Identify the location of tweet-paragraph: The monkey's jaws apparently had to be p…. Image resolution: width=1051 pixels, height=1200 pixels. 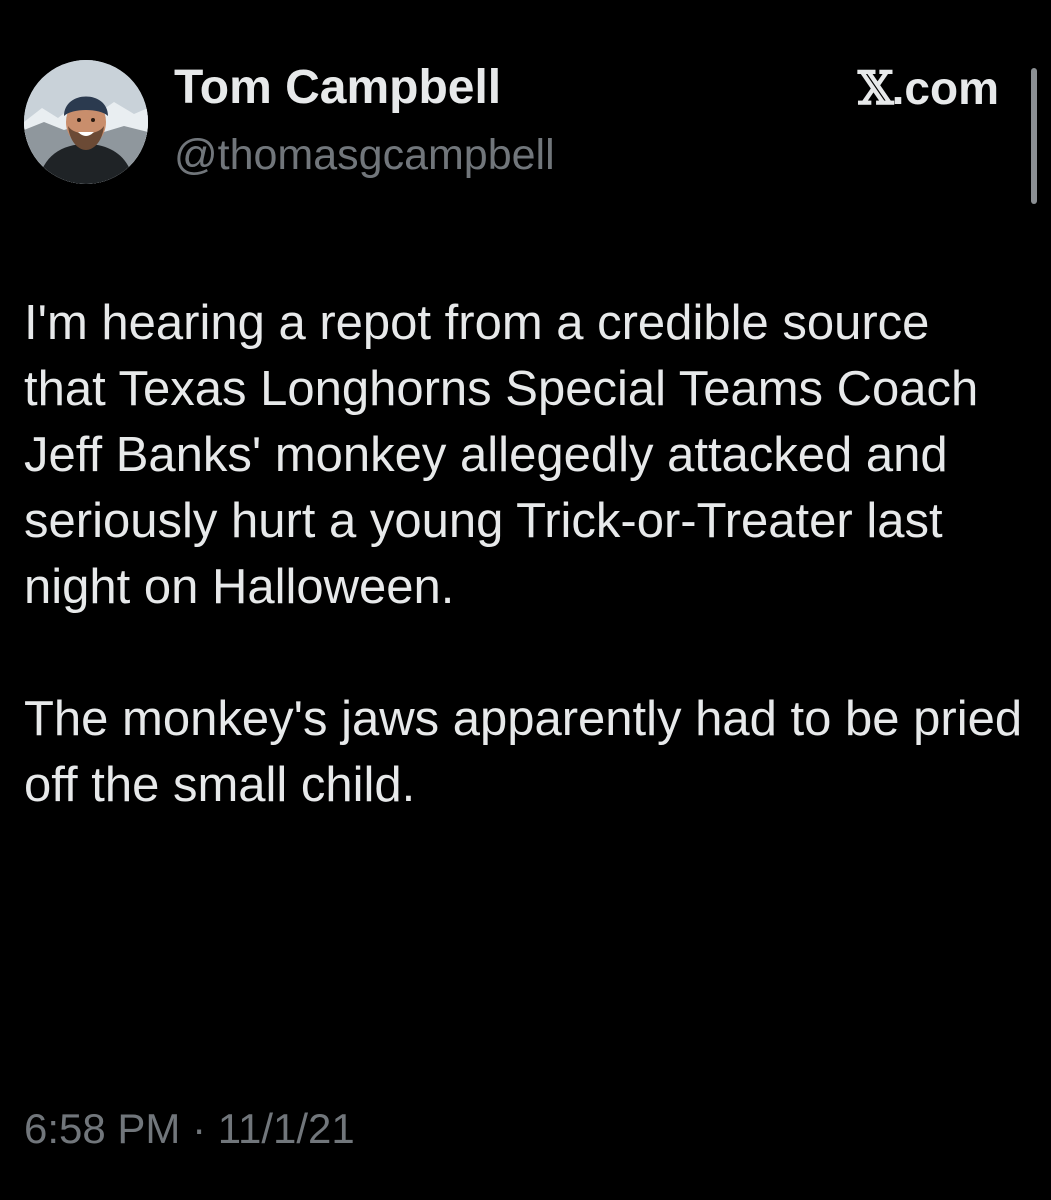
(523, 752).